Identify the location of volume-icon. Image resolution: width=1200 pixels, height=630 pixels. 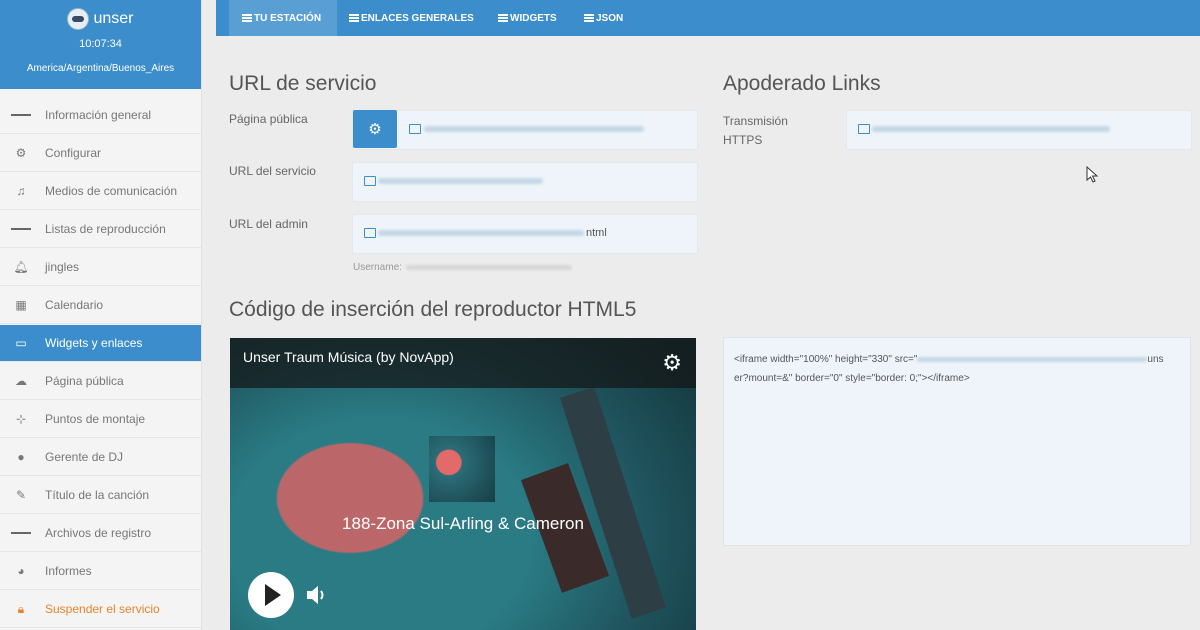
(317, 595).